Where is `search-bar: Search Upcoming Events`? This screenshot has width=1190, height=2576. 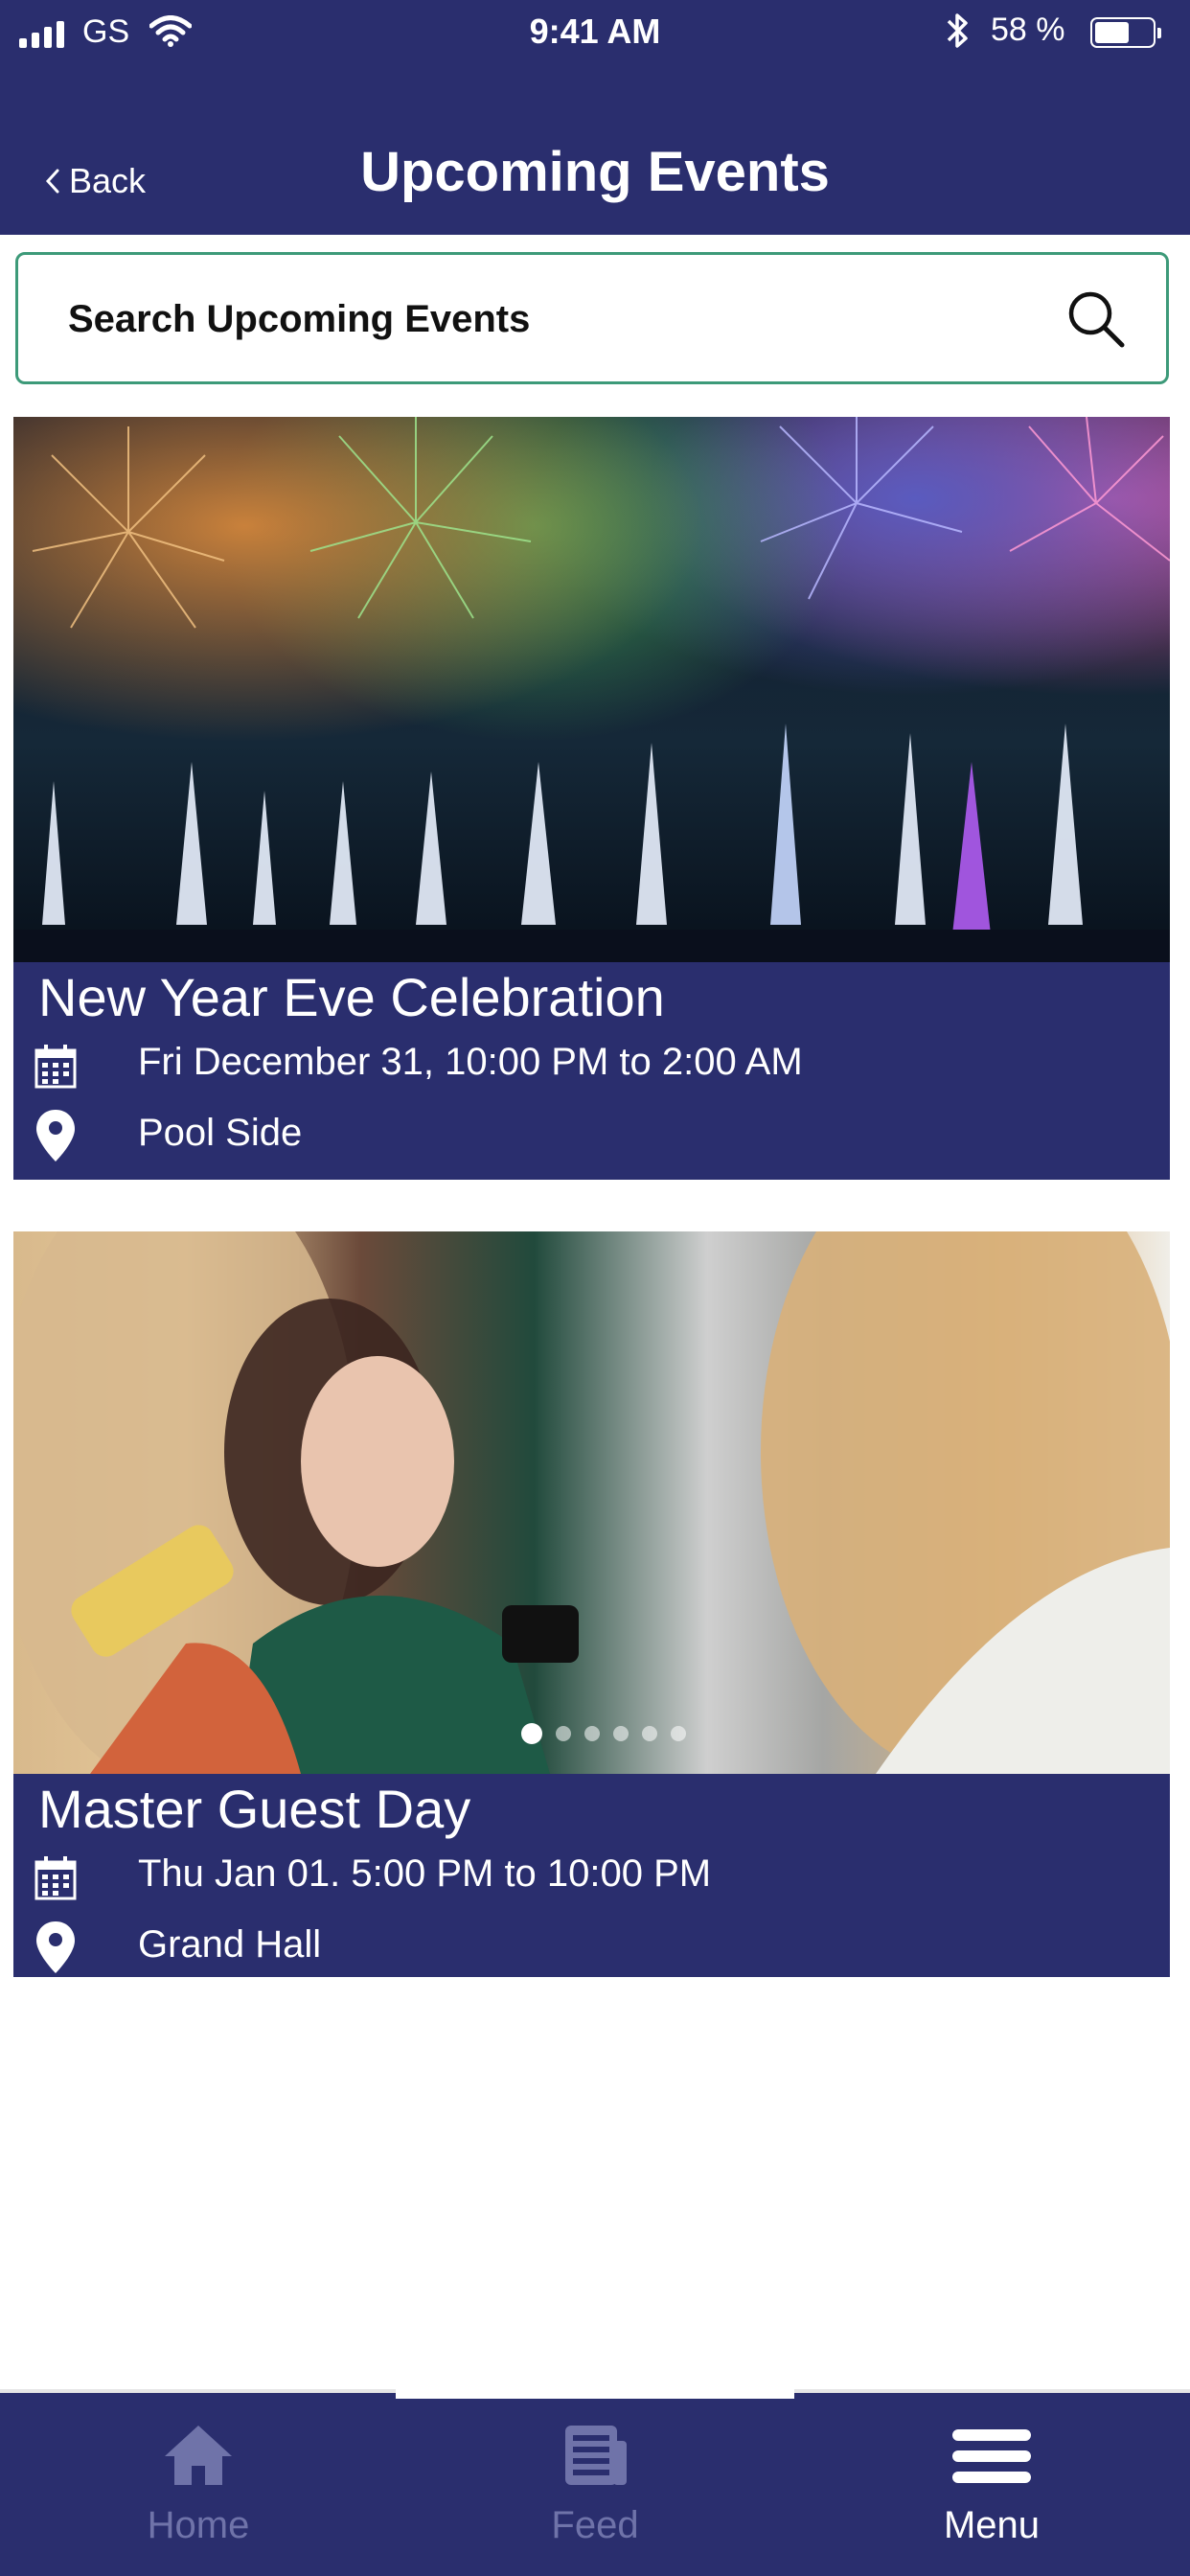
search-bar: Search Upcoming Events is located at coordinates (592, 318).